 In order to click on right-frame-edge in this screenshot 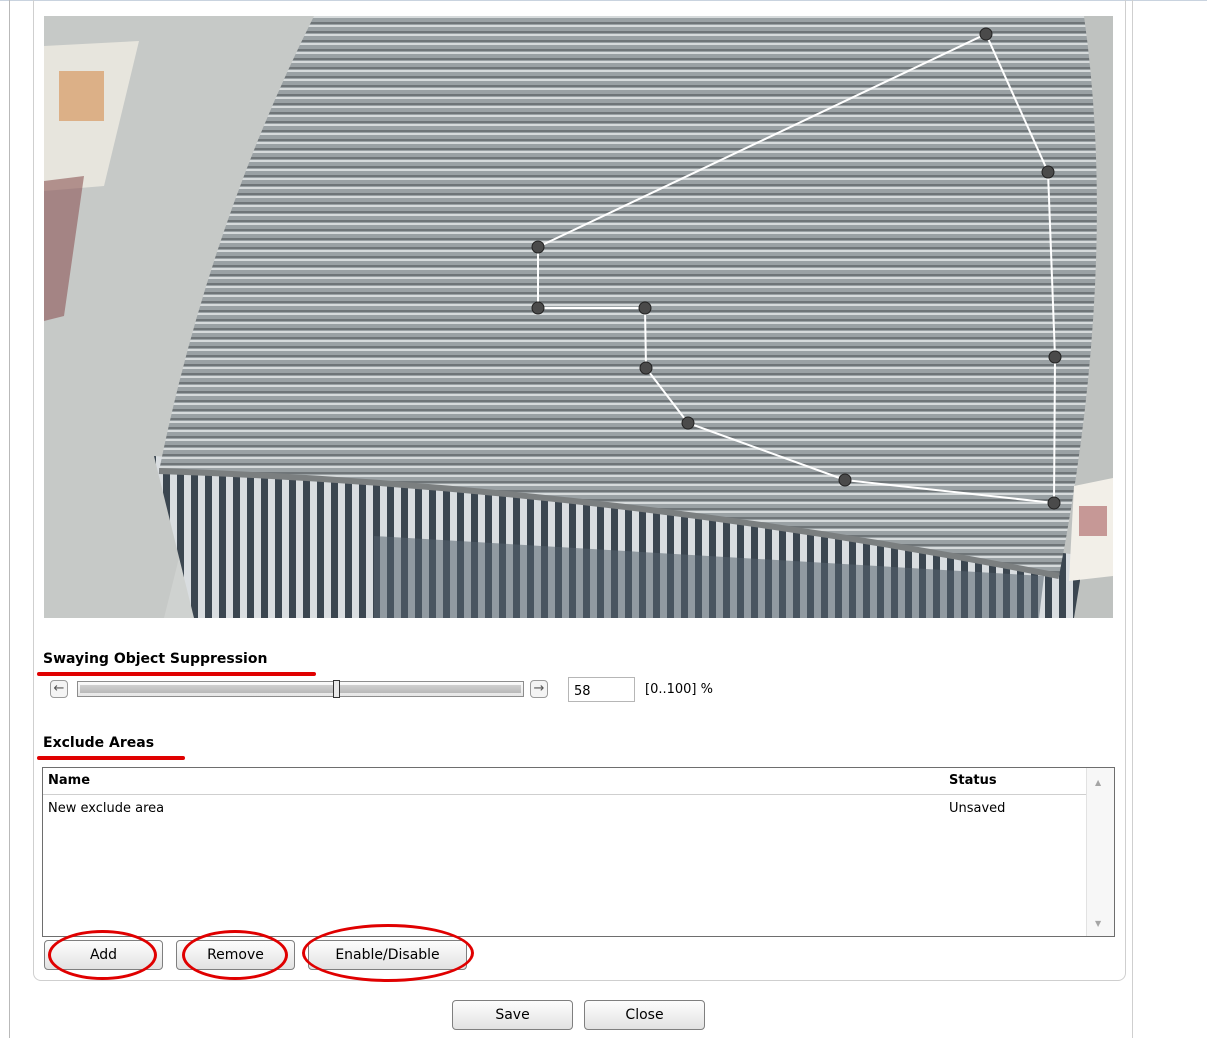, I will do `click(1132, 519)`.